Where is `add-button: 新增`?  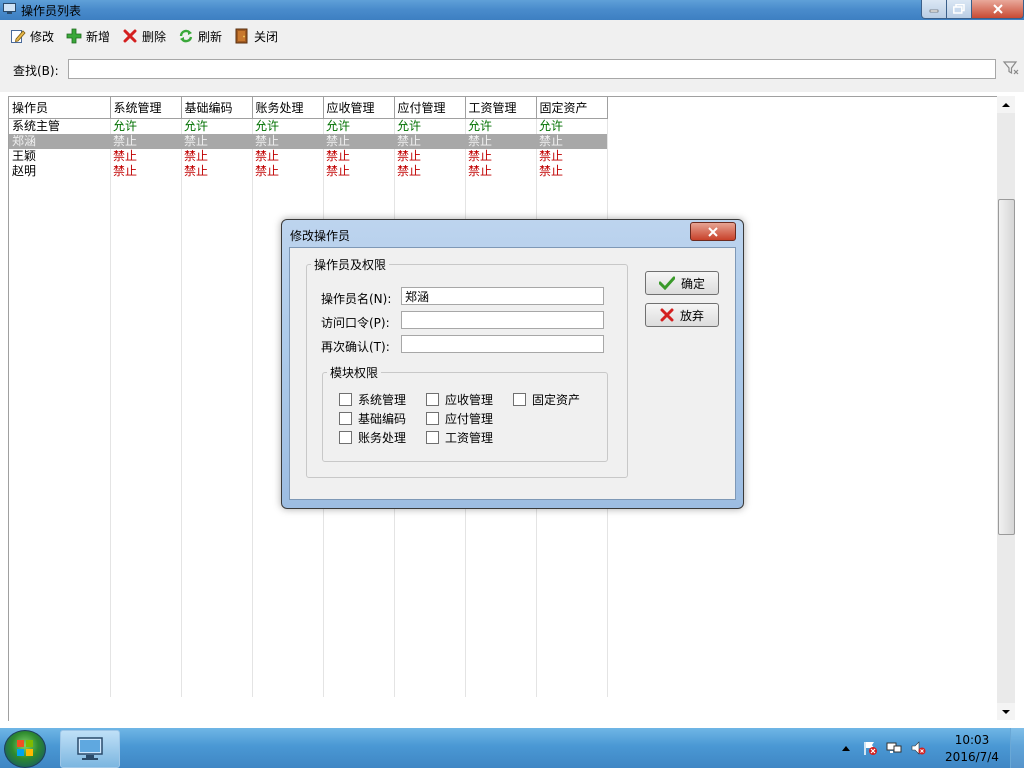 add-button: 新增 is located at coordinates (88, 36).